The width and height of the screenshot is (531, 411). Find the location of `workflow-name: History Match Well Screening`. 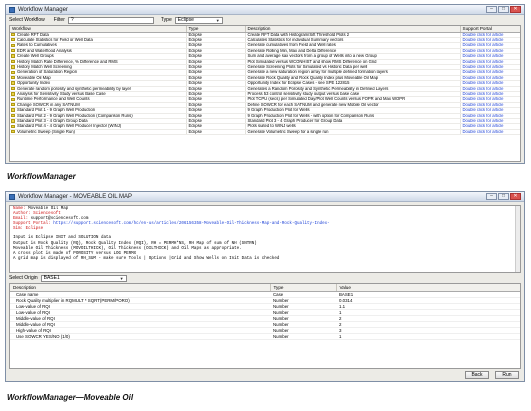

workflow-name: History Match Well Screening is located at coordinates (44, 66).